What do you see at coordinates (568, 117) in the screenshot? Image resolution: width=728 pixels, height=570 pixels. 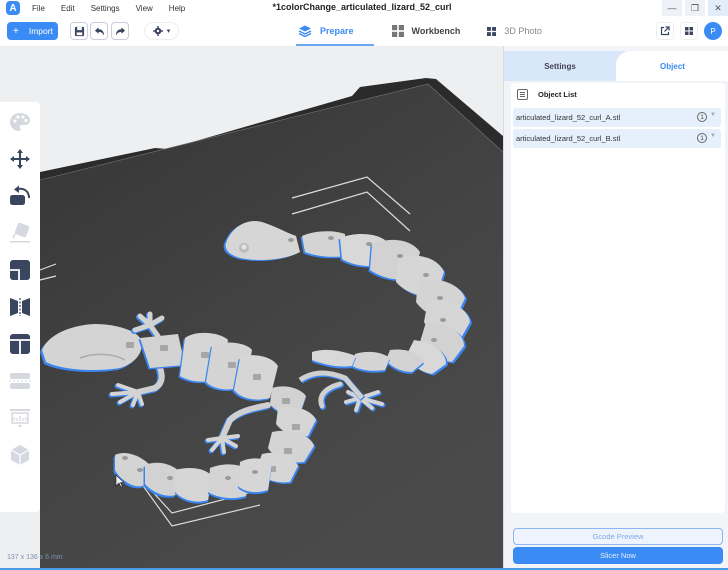 I see `object-name: articulated_lizard_52_curl_A.stl` at bounding box center [568, 117].